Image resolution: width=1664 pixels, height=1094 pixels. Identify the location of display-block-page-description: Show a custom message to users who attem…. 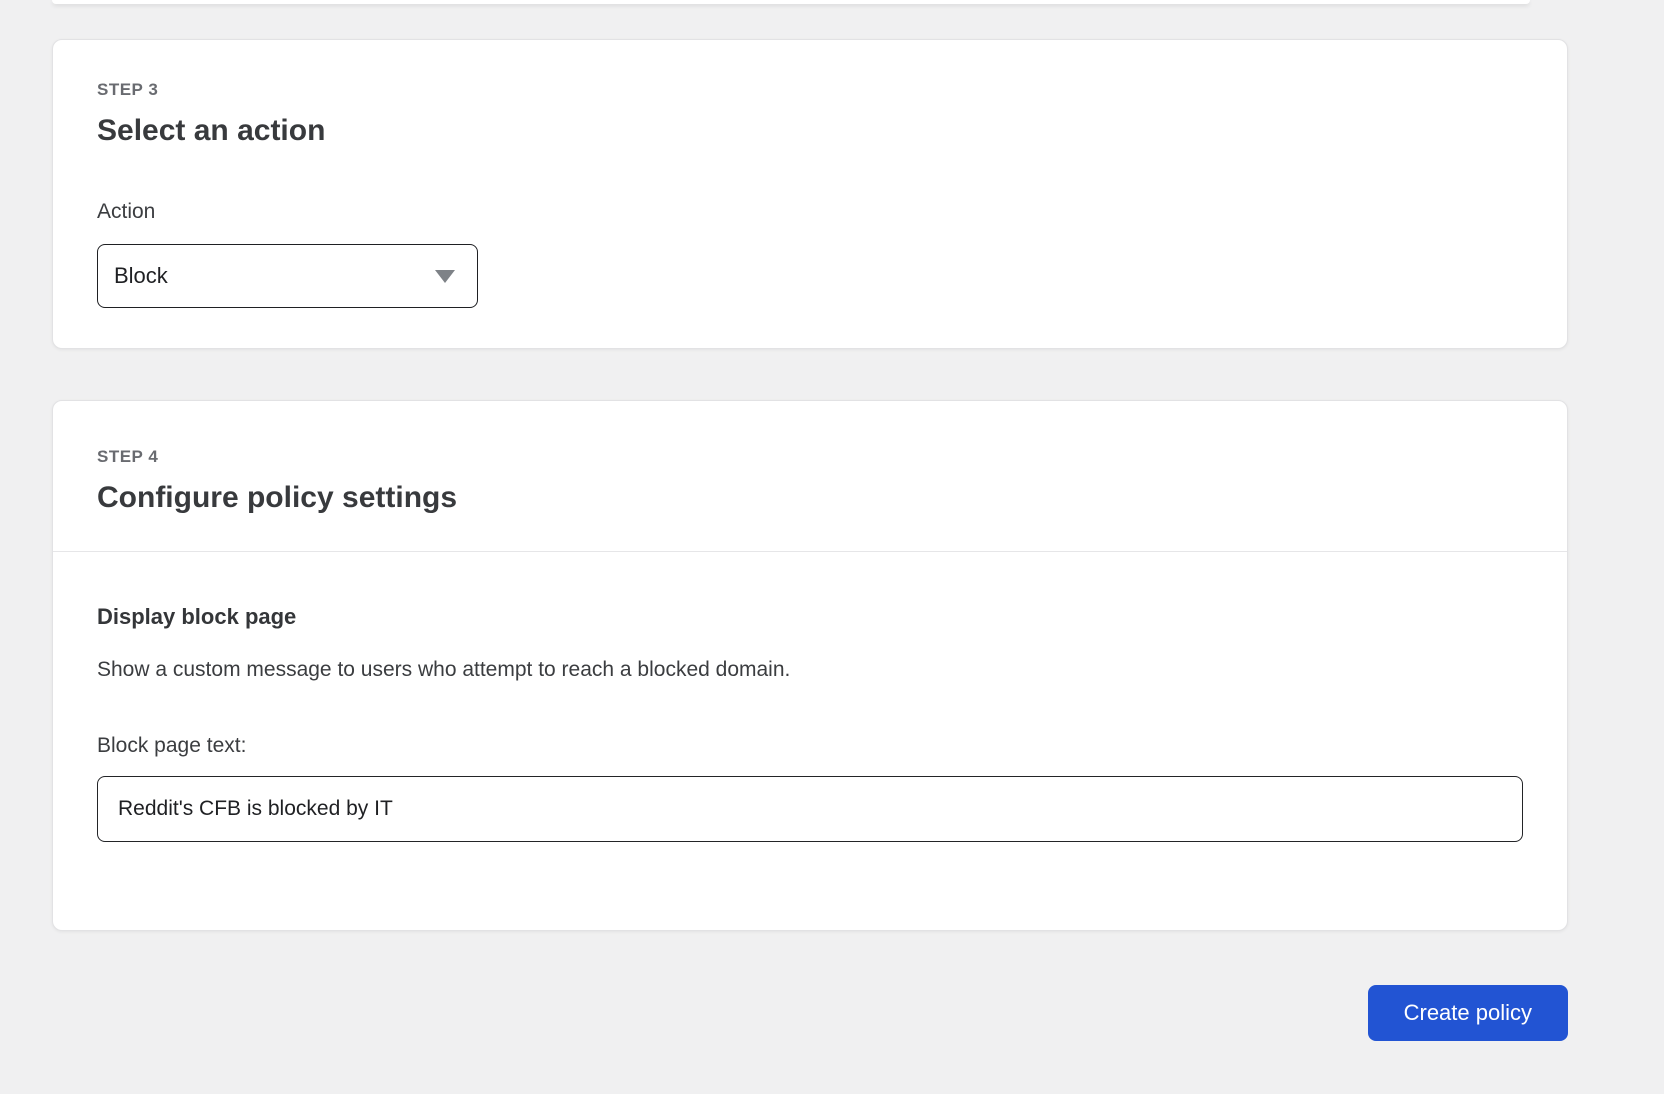
(444, 669).